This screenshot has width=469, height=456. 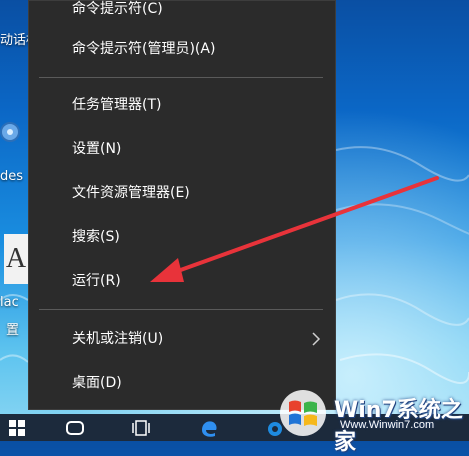 I want to click on menu-item-label: 文件资源管理器(E), so click(x=131, y=193).